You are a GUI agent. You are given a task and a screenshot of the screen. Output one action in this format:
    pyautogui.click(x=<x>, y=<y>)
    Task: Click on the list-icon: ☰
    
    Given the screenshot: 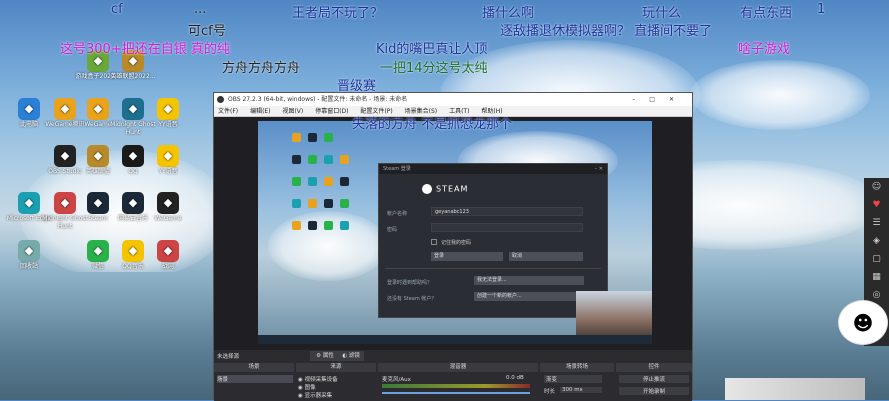 What is the action you would take?
    pyautogui.click(x=876, y=223)
    